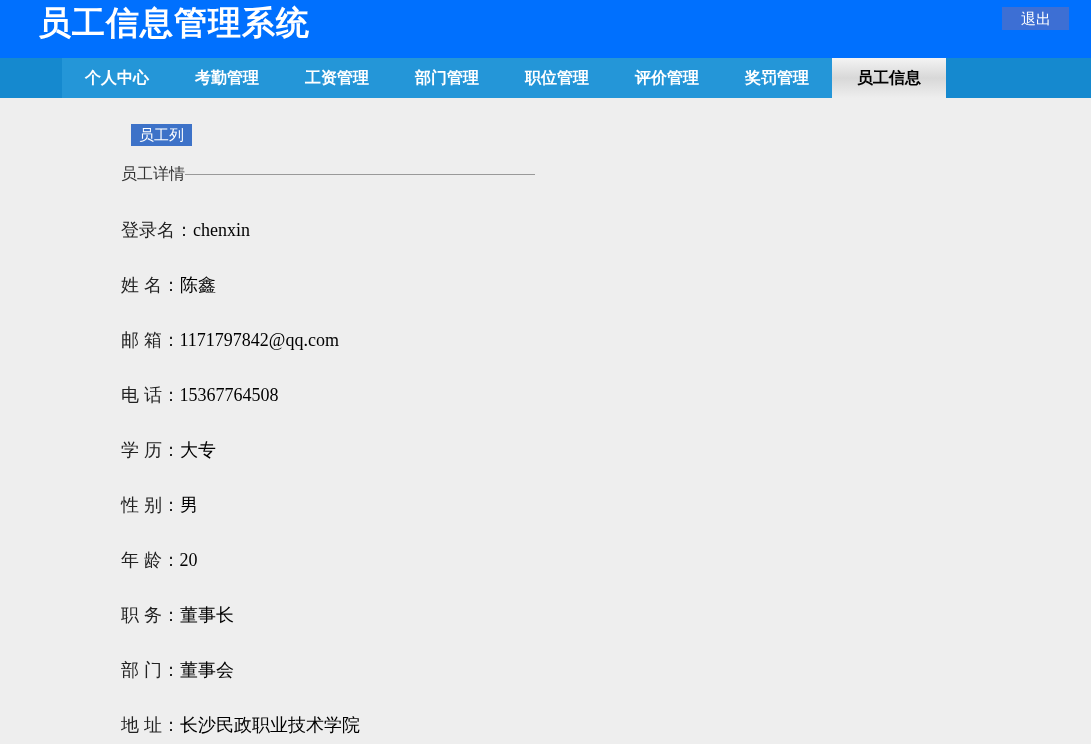  I want to click on field-label: 职 务：, so click(150, 615).